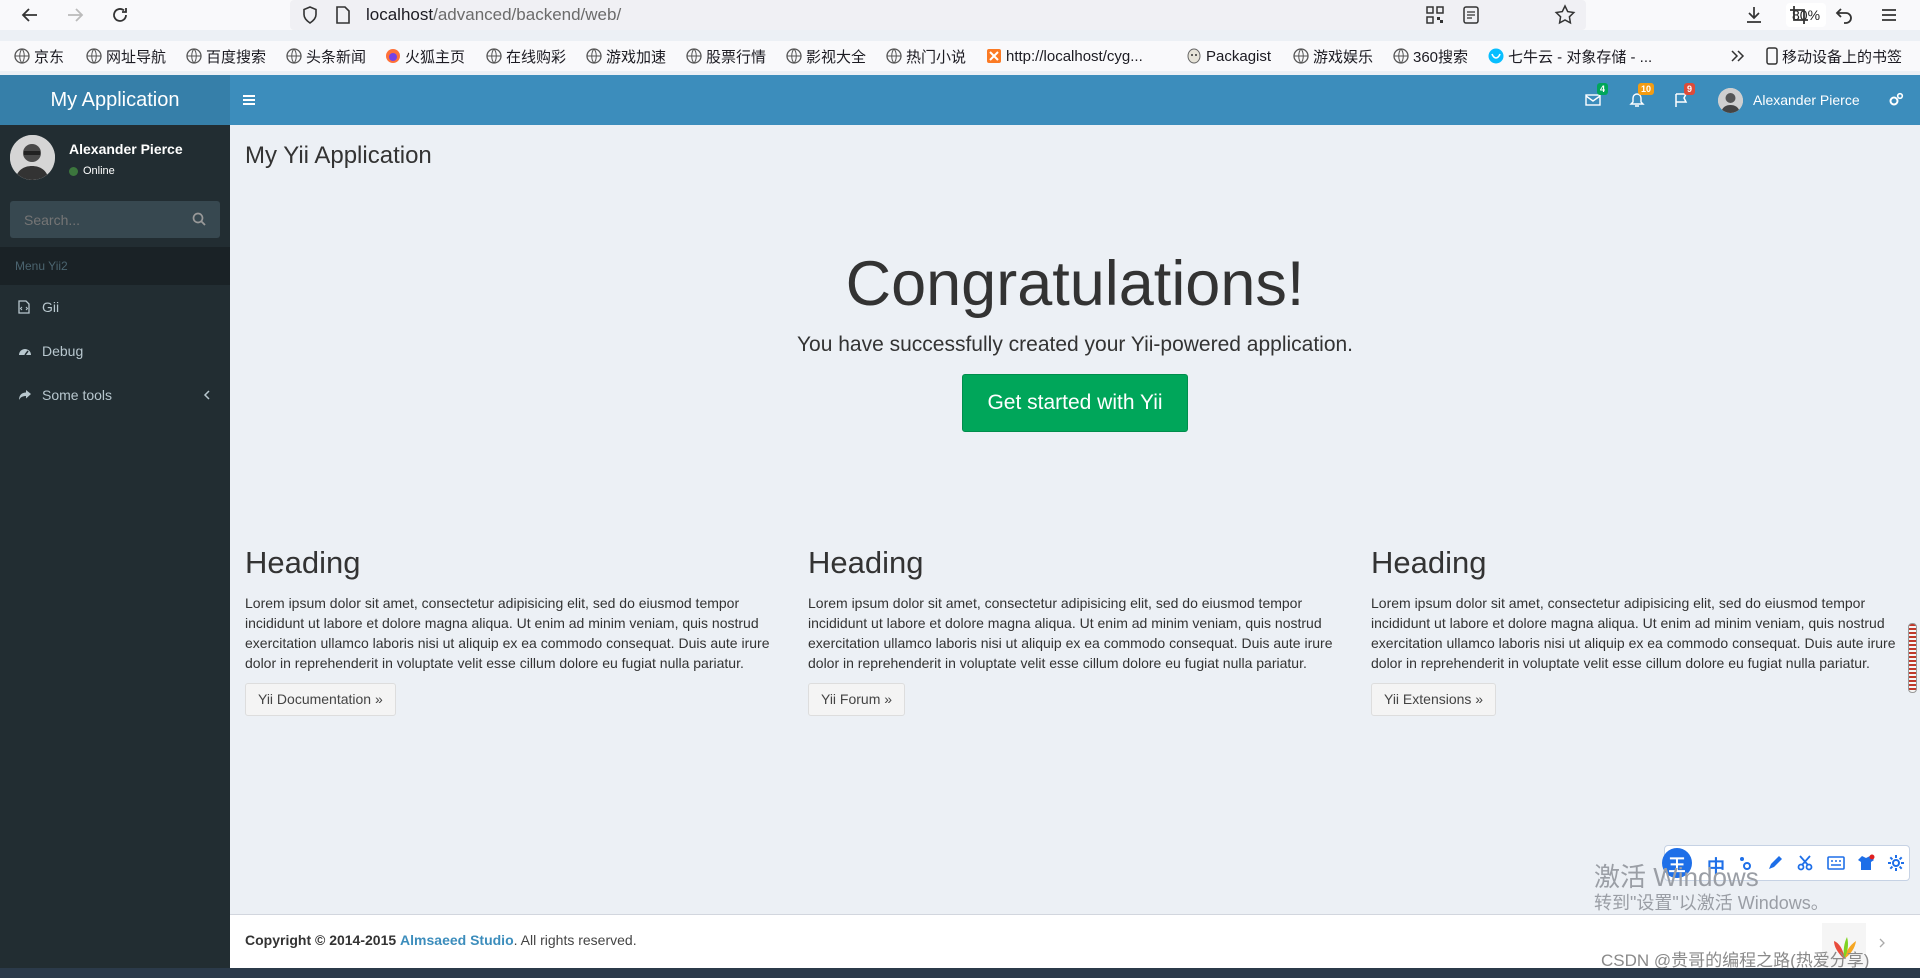 The height and width of the screenshot is (978, 1920). Describe the element at coordinates (336, 57) in the screenshot. I see `bookmark-label: 头条新闻` at that location.